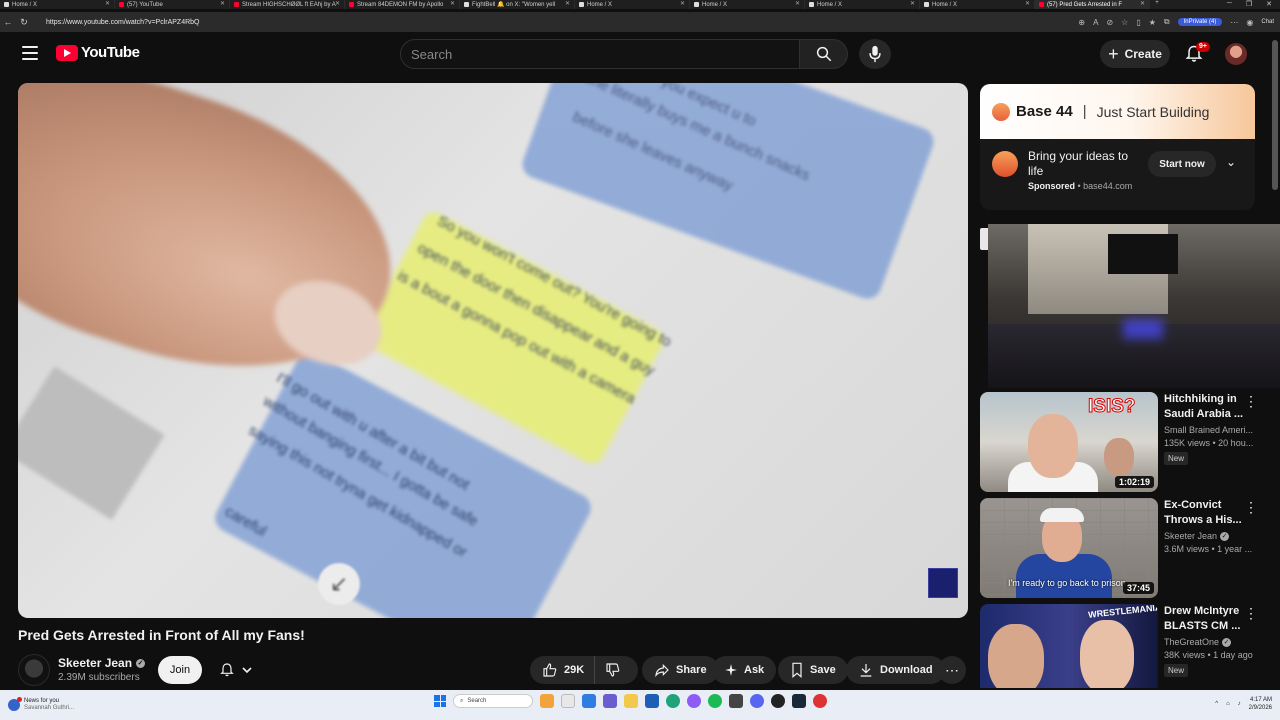 The image size is (1280, 720). I want to click on zoom-icon: ⊕, so click(1081, 22).